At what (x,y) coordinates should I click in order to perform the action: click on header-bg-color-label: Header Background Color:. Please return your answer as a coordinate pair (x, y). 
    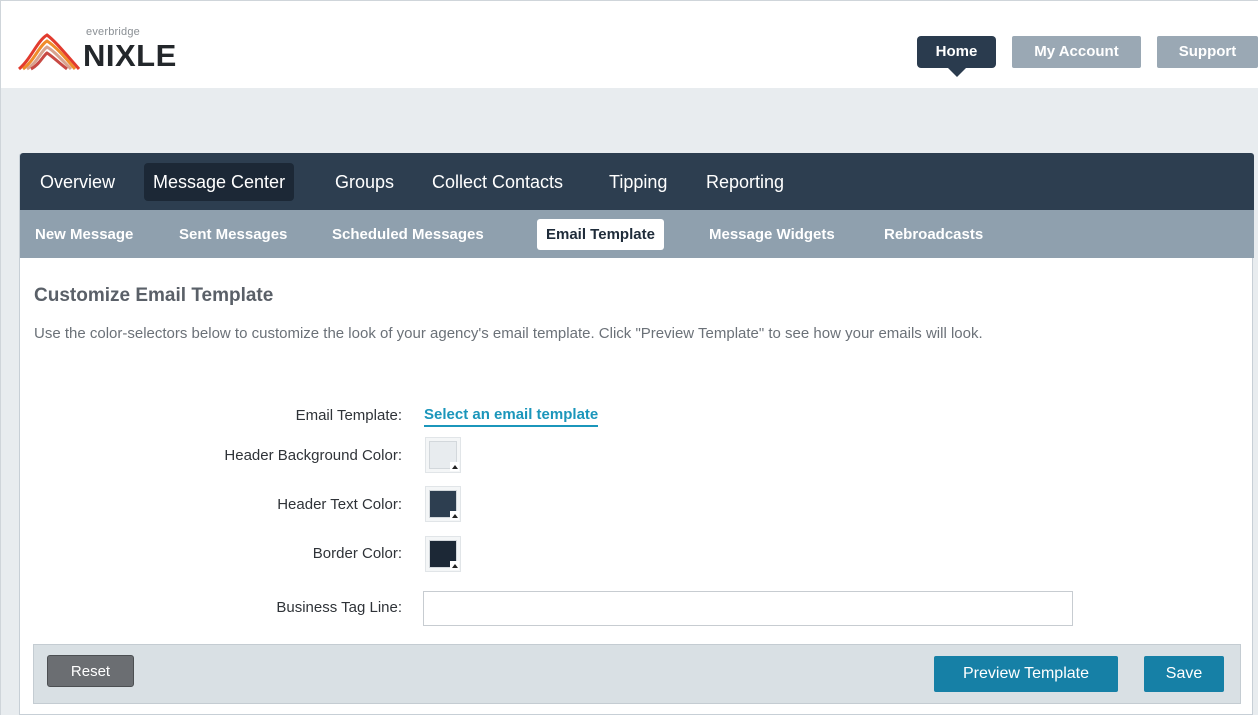
    Looking at the image, I should click on (313, 455).